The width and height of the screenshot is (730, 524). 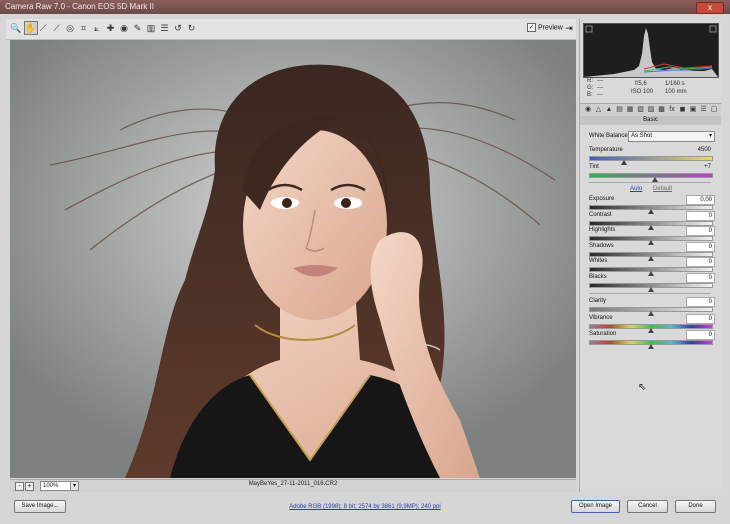 What do you see at coordinates (700, 246) in the screenshot?
I see `shadows-value-field: 0` at bounding box center [700, 246].